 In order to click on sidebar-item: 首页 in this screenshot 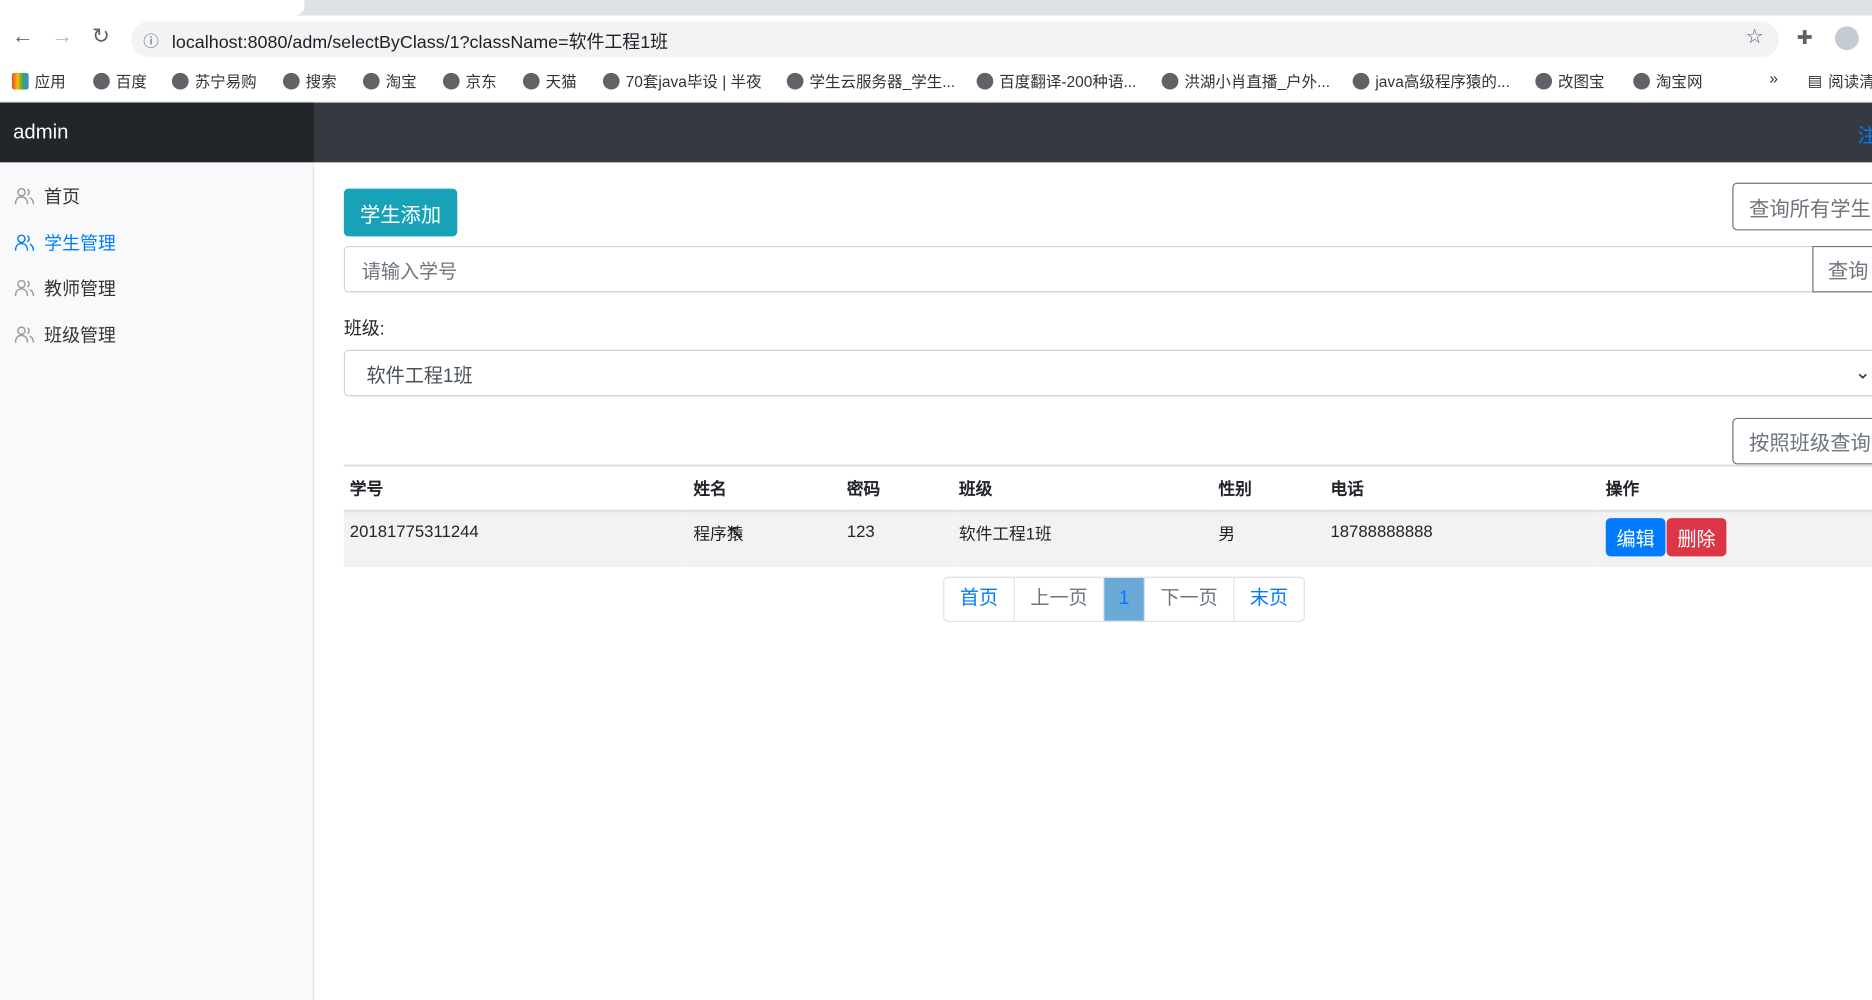, I will do `click(47, 196)`.